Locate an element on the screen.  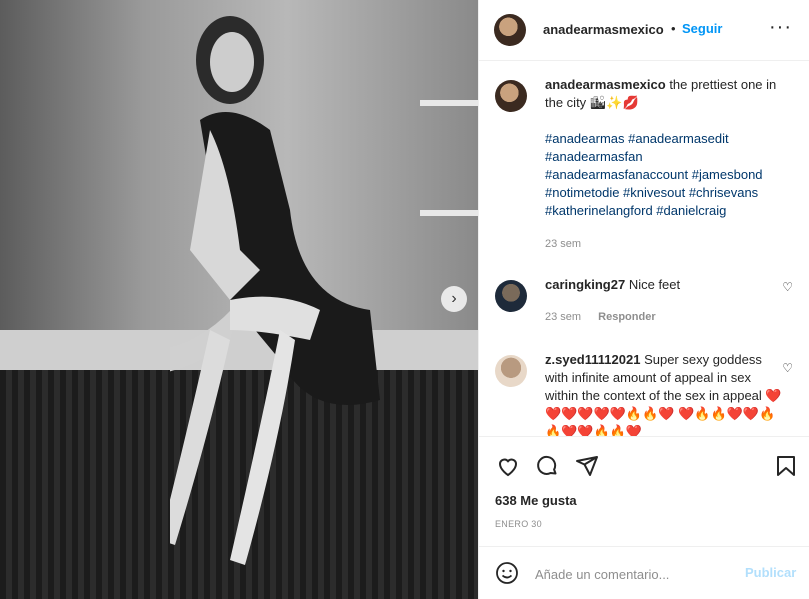
caption-time: 23 sem is located at coordinates (563, 244).